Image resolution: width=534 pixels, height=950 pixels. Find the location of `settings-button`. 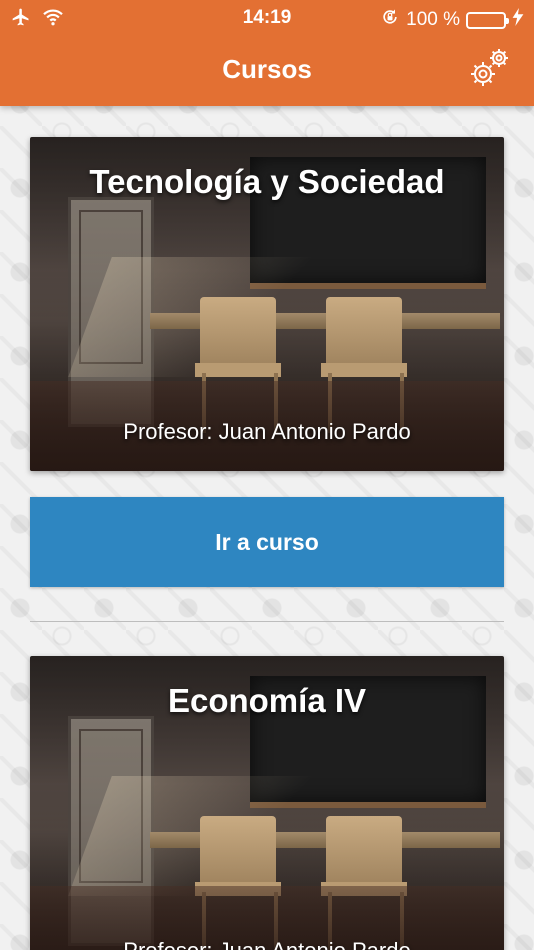

settings-button is located at coordinates (489, 68).